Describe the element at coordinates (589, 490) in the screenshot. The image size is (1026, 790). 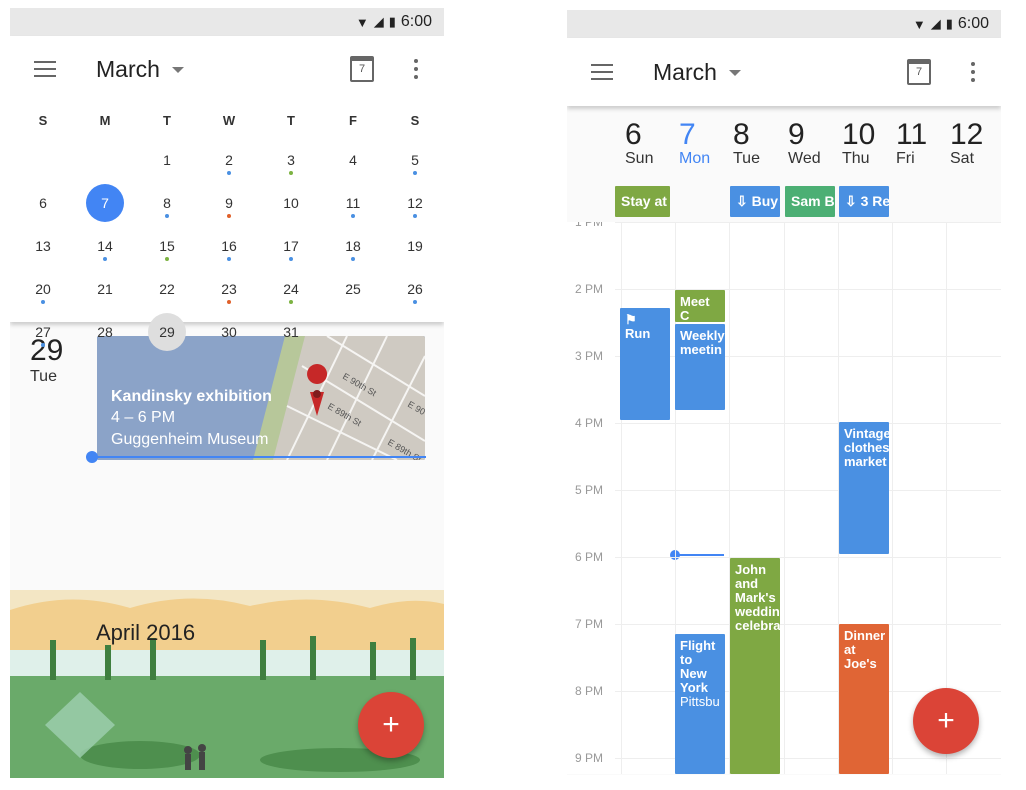
I see `hour-label: 5 PM` at that location.